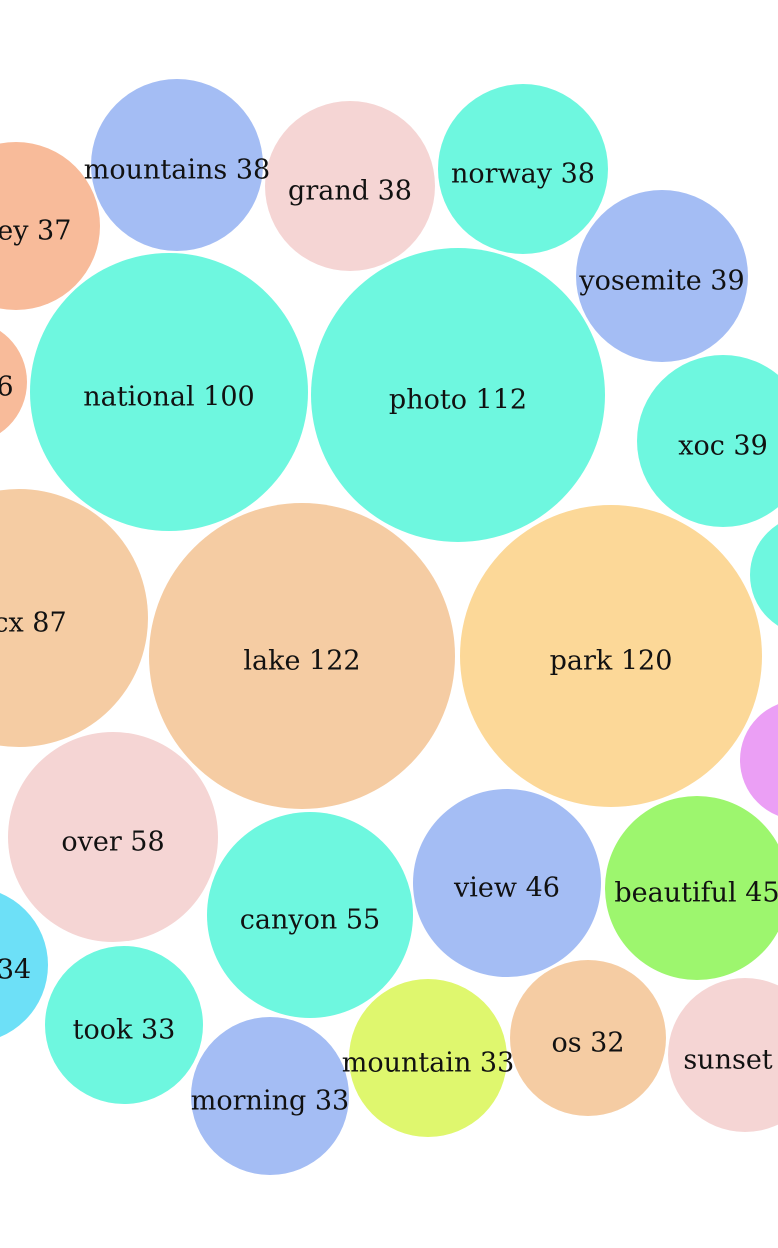  What do you see at coordinates (428, 1063) in the screenshot?
I see `bubble-label-mountain: mountain 33` at bounding box center [428, 1063].